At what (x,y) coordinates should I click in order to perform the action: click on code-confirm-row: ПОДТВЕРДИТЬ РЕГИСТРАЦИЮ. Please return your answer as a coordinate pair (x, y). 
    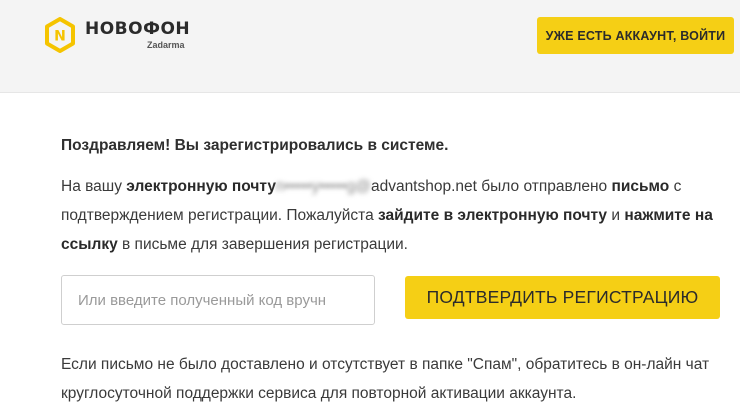
    Looking at the image, I should click on (393, 301).